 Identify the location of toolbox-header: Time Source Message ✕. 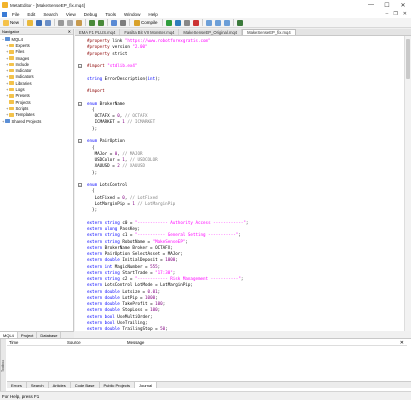
(207, 343).